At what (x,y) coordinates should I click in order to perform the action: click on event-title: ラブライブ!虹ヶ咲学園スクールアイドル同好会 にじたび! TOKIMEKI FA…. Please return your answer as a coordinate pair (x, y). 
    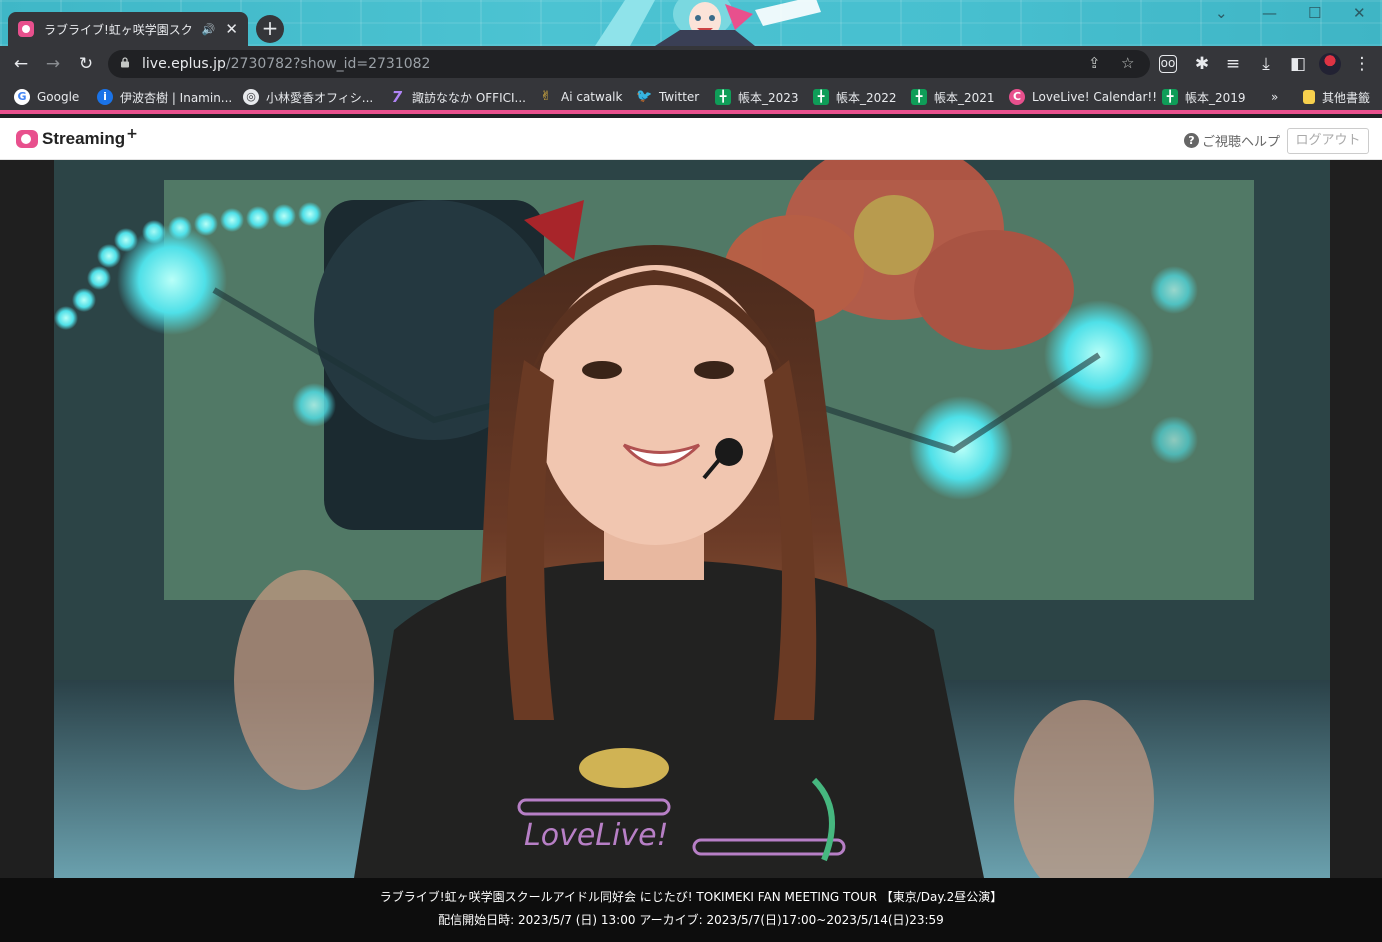
    Looking at the image, I should click on (691, 897).